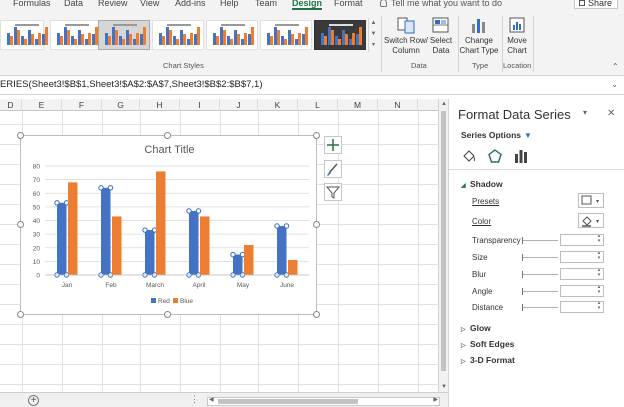 This screenshot has width=624, height=407. I want to click on share-button: Share, so click(596, 4).